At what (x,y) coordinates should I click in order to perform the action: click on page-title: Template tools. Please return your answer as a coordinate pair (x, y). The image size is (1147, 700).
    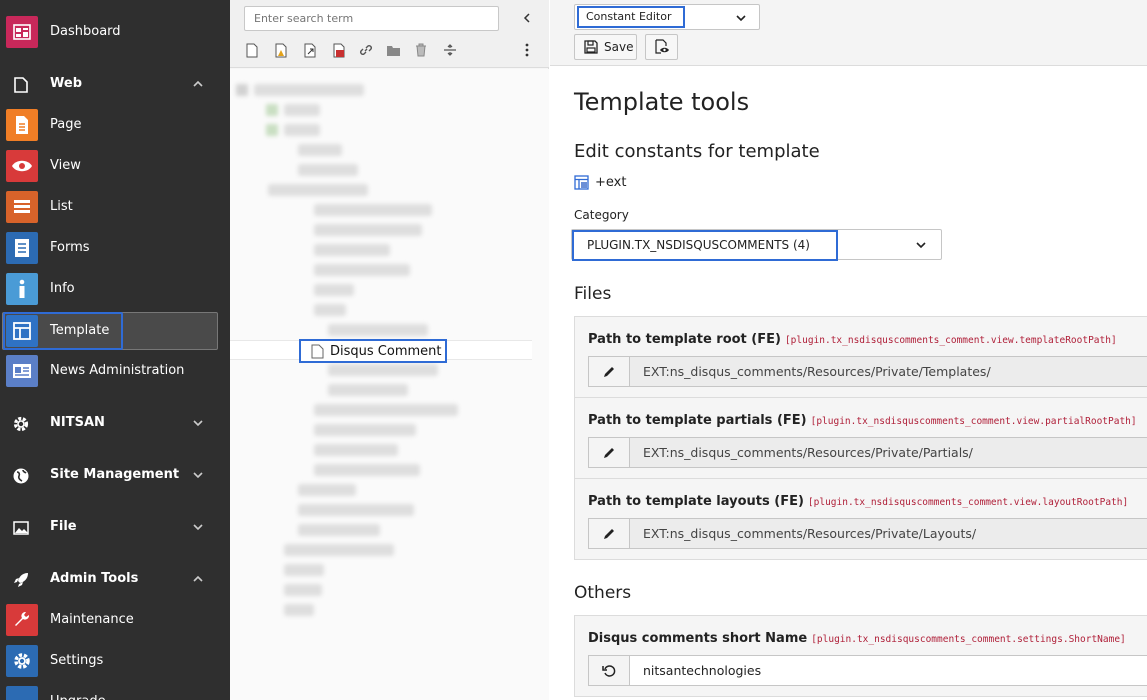
    Looking at the image, I should click on (662, 102).